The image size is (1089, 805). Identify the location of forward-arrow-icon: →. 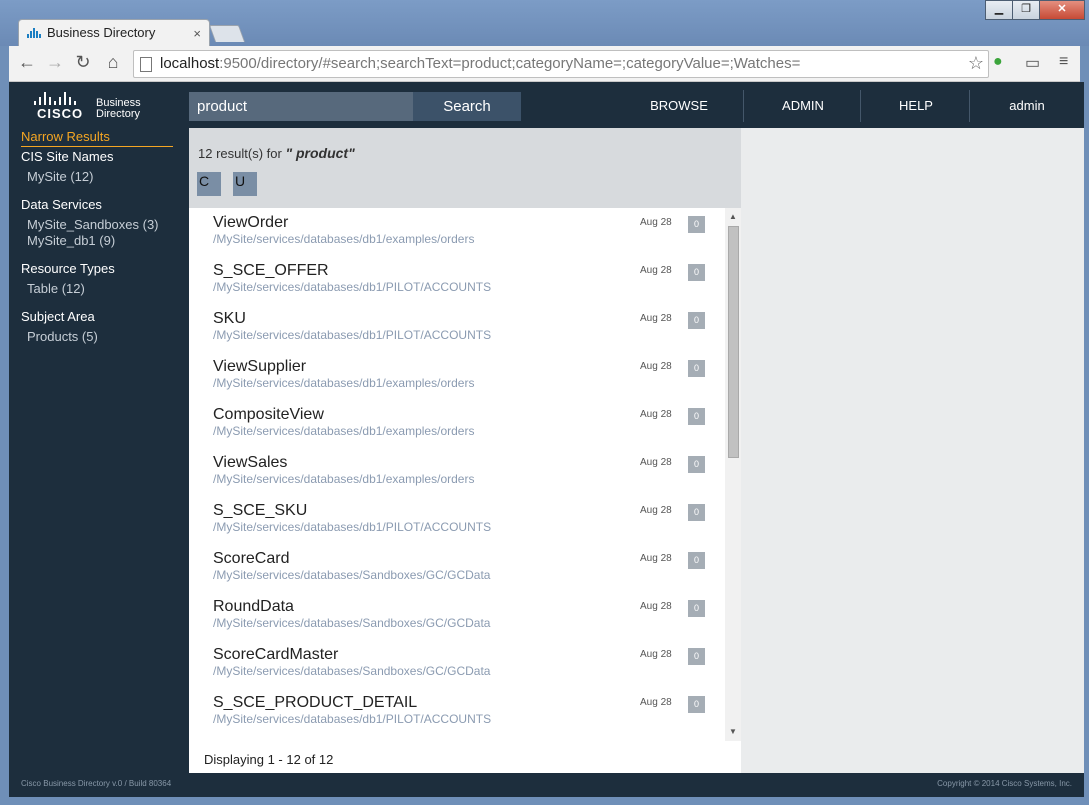
(55, 62).